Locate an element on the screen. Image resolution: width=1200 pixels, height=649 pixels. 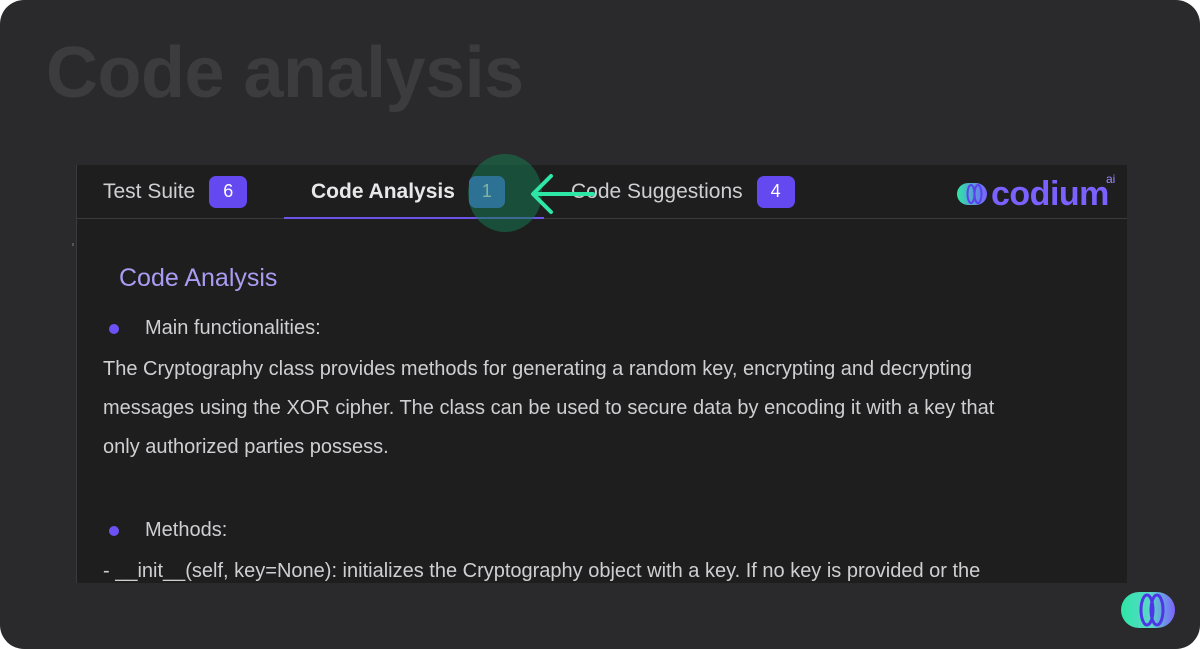
codium-logo-icon is located at coordinates (972, 194).